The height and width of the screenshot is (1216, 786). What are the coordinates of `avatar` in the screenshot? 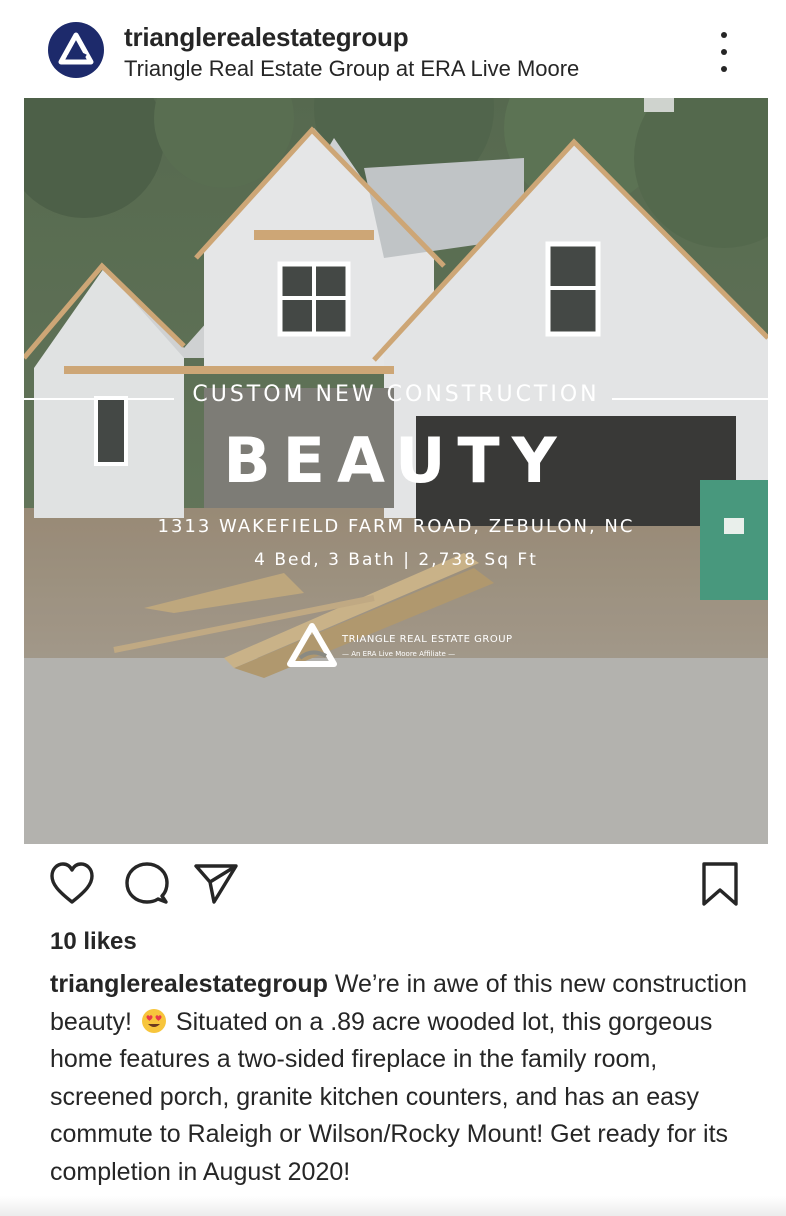 It's located at (76, 50).